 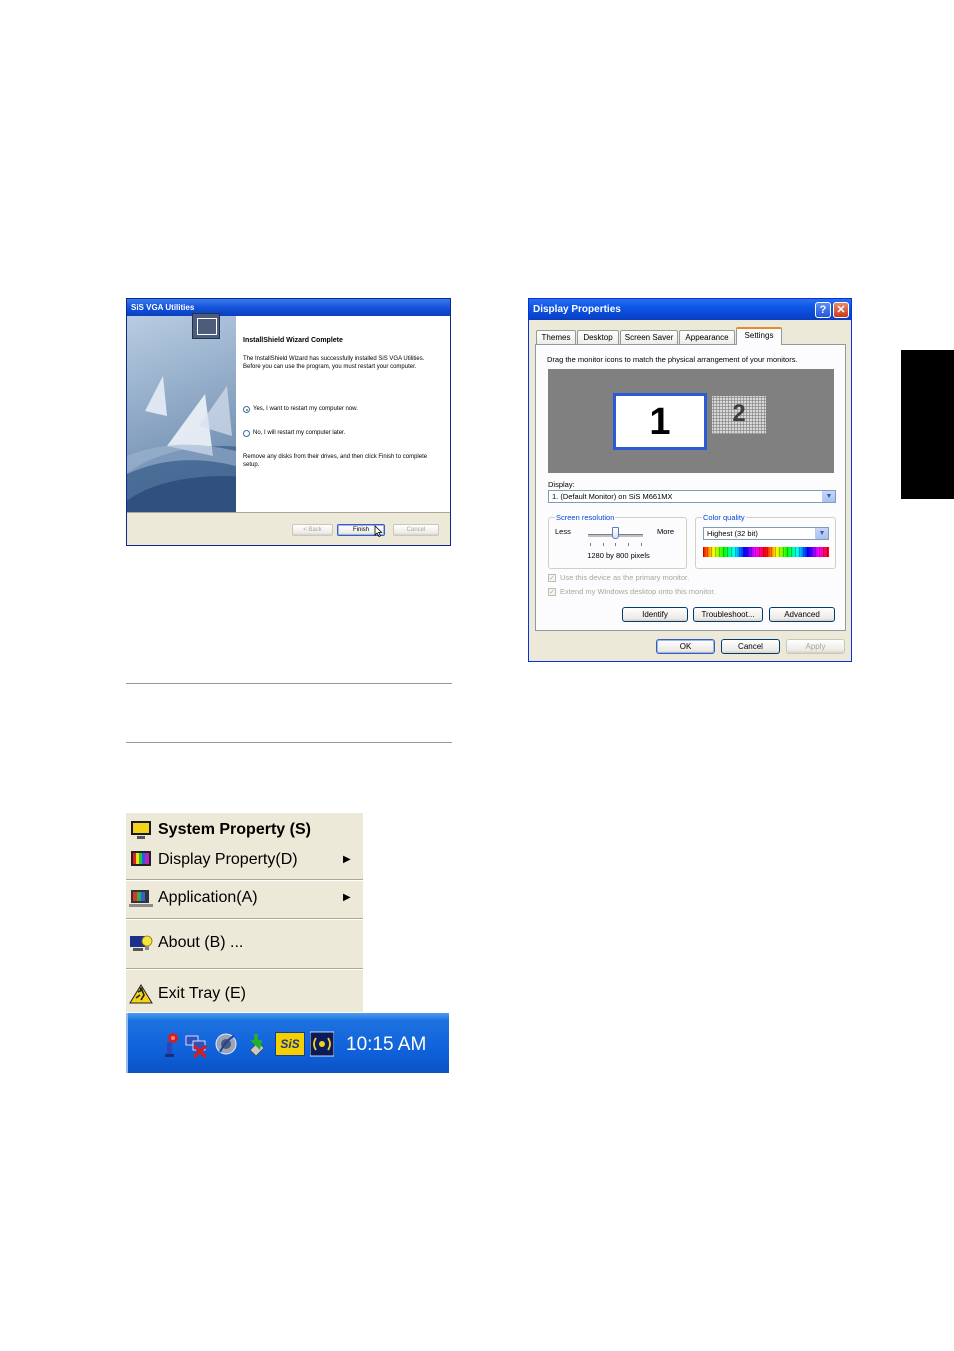 What do you see at coordinates (343, 414) in the screenshot?
I see `installer-content-panel` at bounding box center [343, 414].